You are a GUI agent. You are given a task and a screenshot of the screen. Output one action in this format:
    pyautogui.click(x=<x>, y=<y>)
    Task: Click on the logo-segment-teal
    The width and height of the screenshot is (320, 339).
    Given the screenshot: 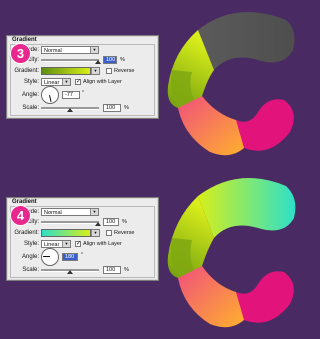 What is the action you would take?
    pyautogui.click(x=247, y=208)
    